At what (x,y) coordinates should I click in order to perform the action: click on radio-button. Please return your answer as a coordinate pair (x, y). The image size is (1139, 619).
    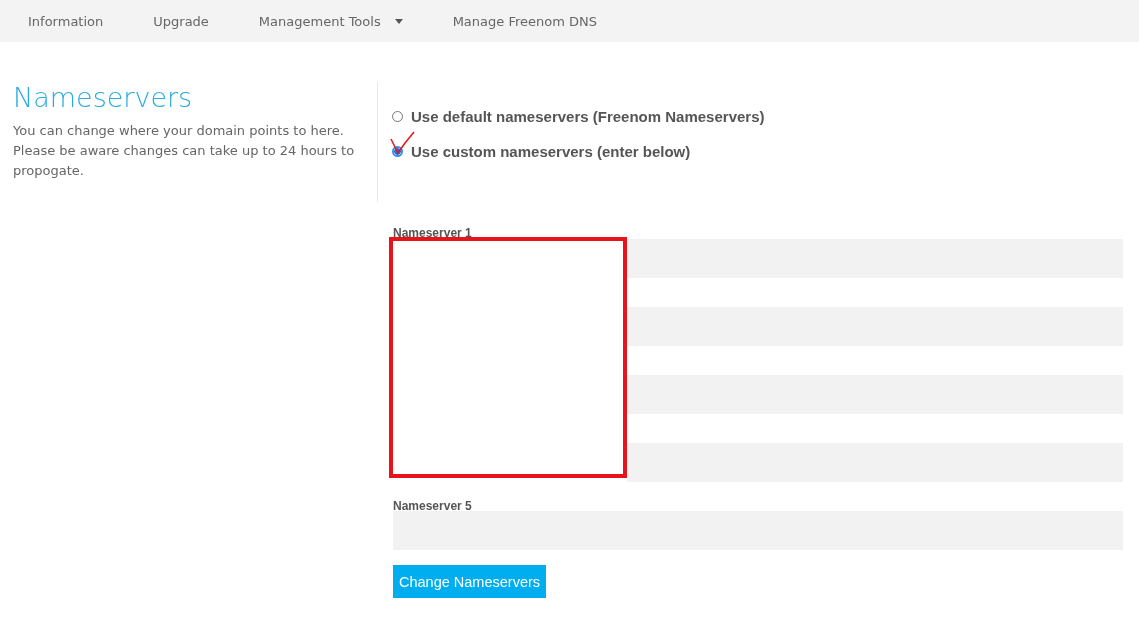
    Looking at the image, I should click on (397, 151).